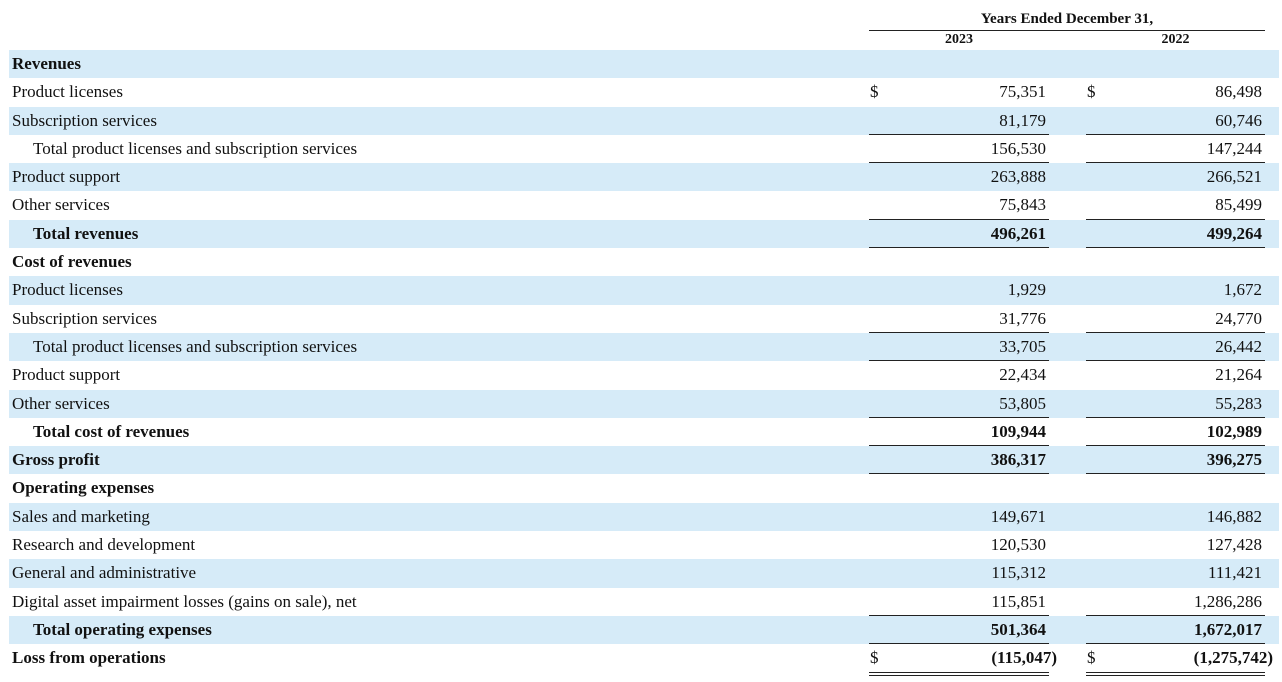  Describe the element at coordinates (1175, 517) in the screenshot. I see `value-cell-2022: 146,882` at that location.